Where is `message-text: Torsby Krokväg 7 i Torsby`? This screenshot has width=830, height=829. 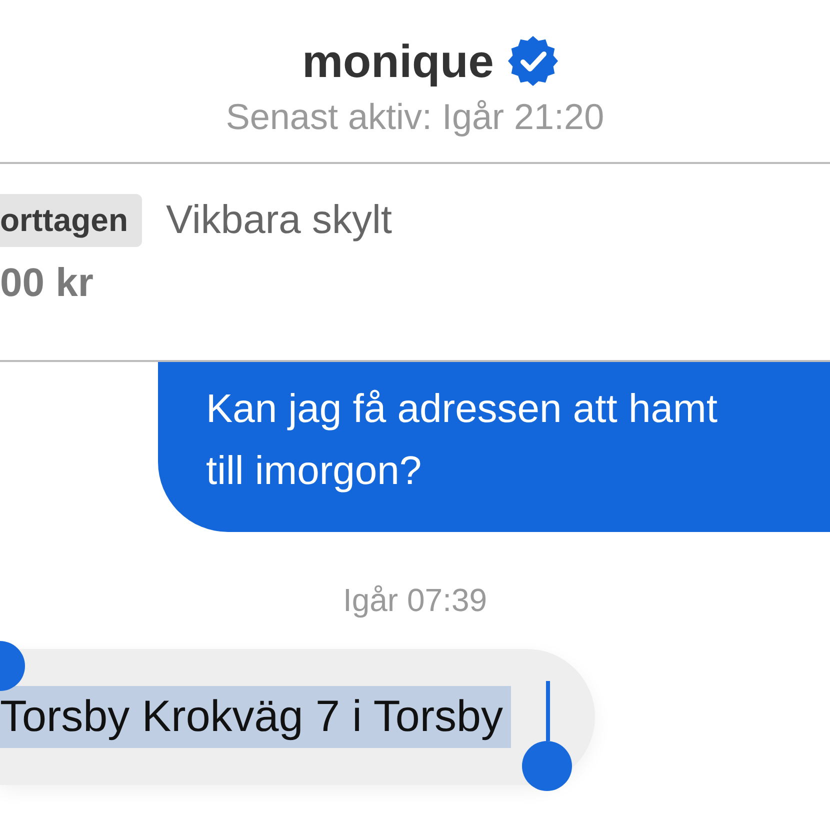 message-text: Torsby Krokväg 7 i Torsby is located at coordinates (255, 717).